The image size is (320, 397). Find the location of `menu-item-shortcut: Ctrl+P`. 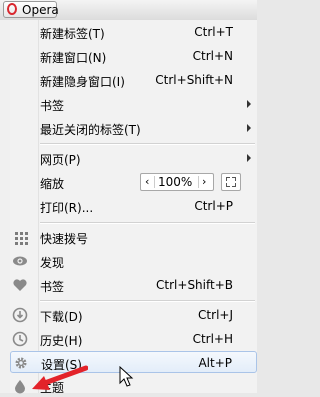

menu-item-shortcut: Ctrl+P is located at coordinates (213, 206).